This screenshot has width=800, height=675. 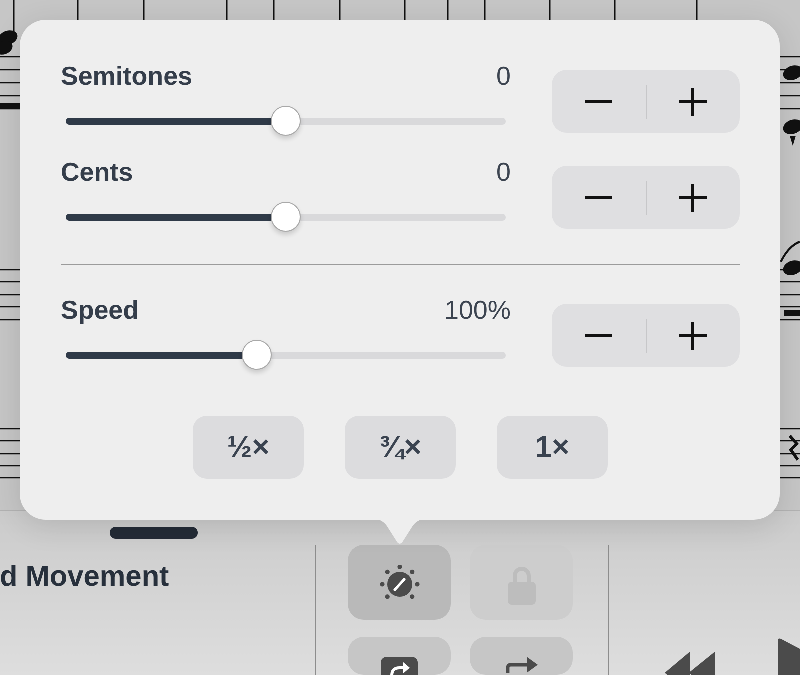 What do you see at coordinates (521, 665) in the screenshot?
I see `turn-arrow-icon` at bounding box center [521, 665].